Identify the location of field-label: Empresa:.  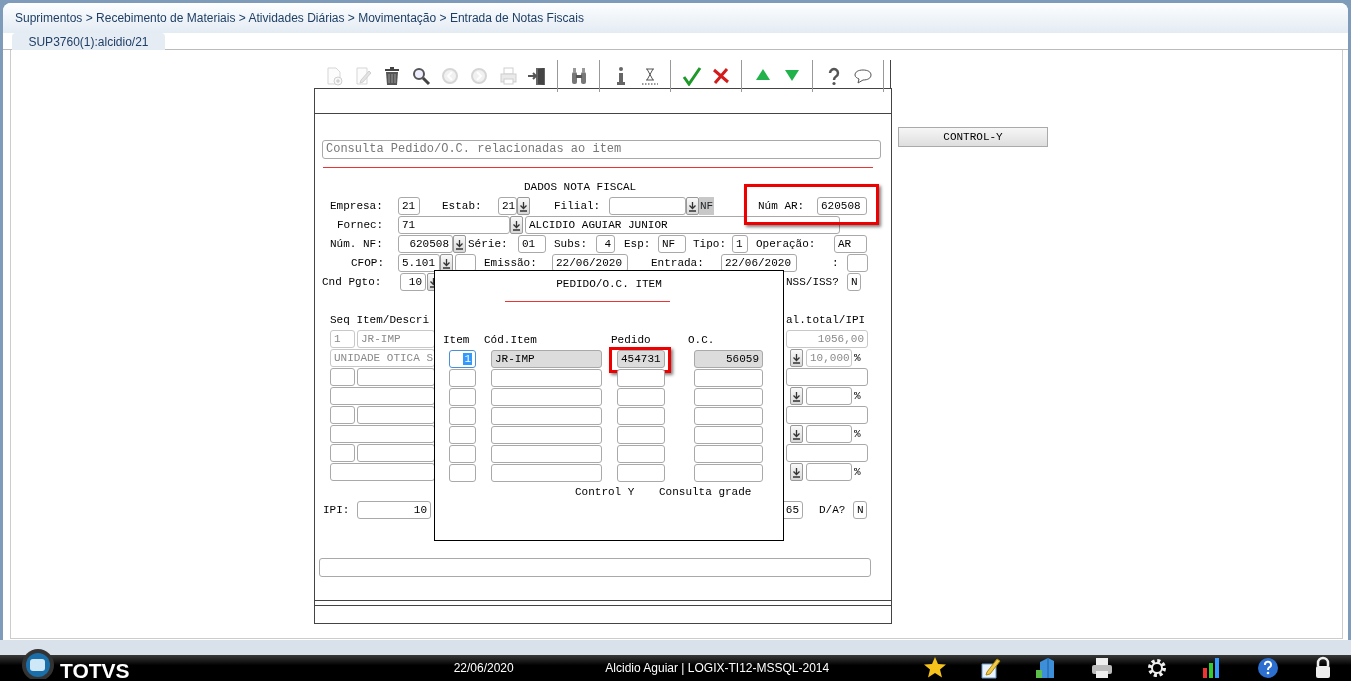
(356, 206).